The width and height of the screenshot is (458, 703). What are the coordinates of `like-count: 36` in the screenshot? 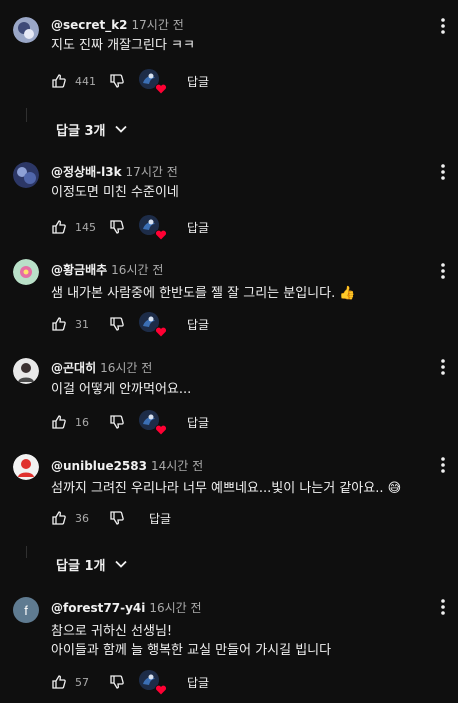 It's located at (82, 518).